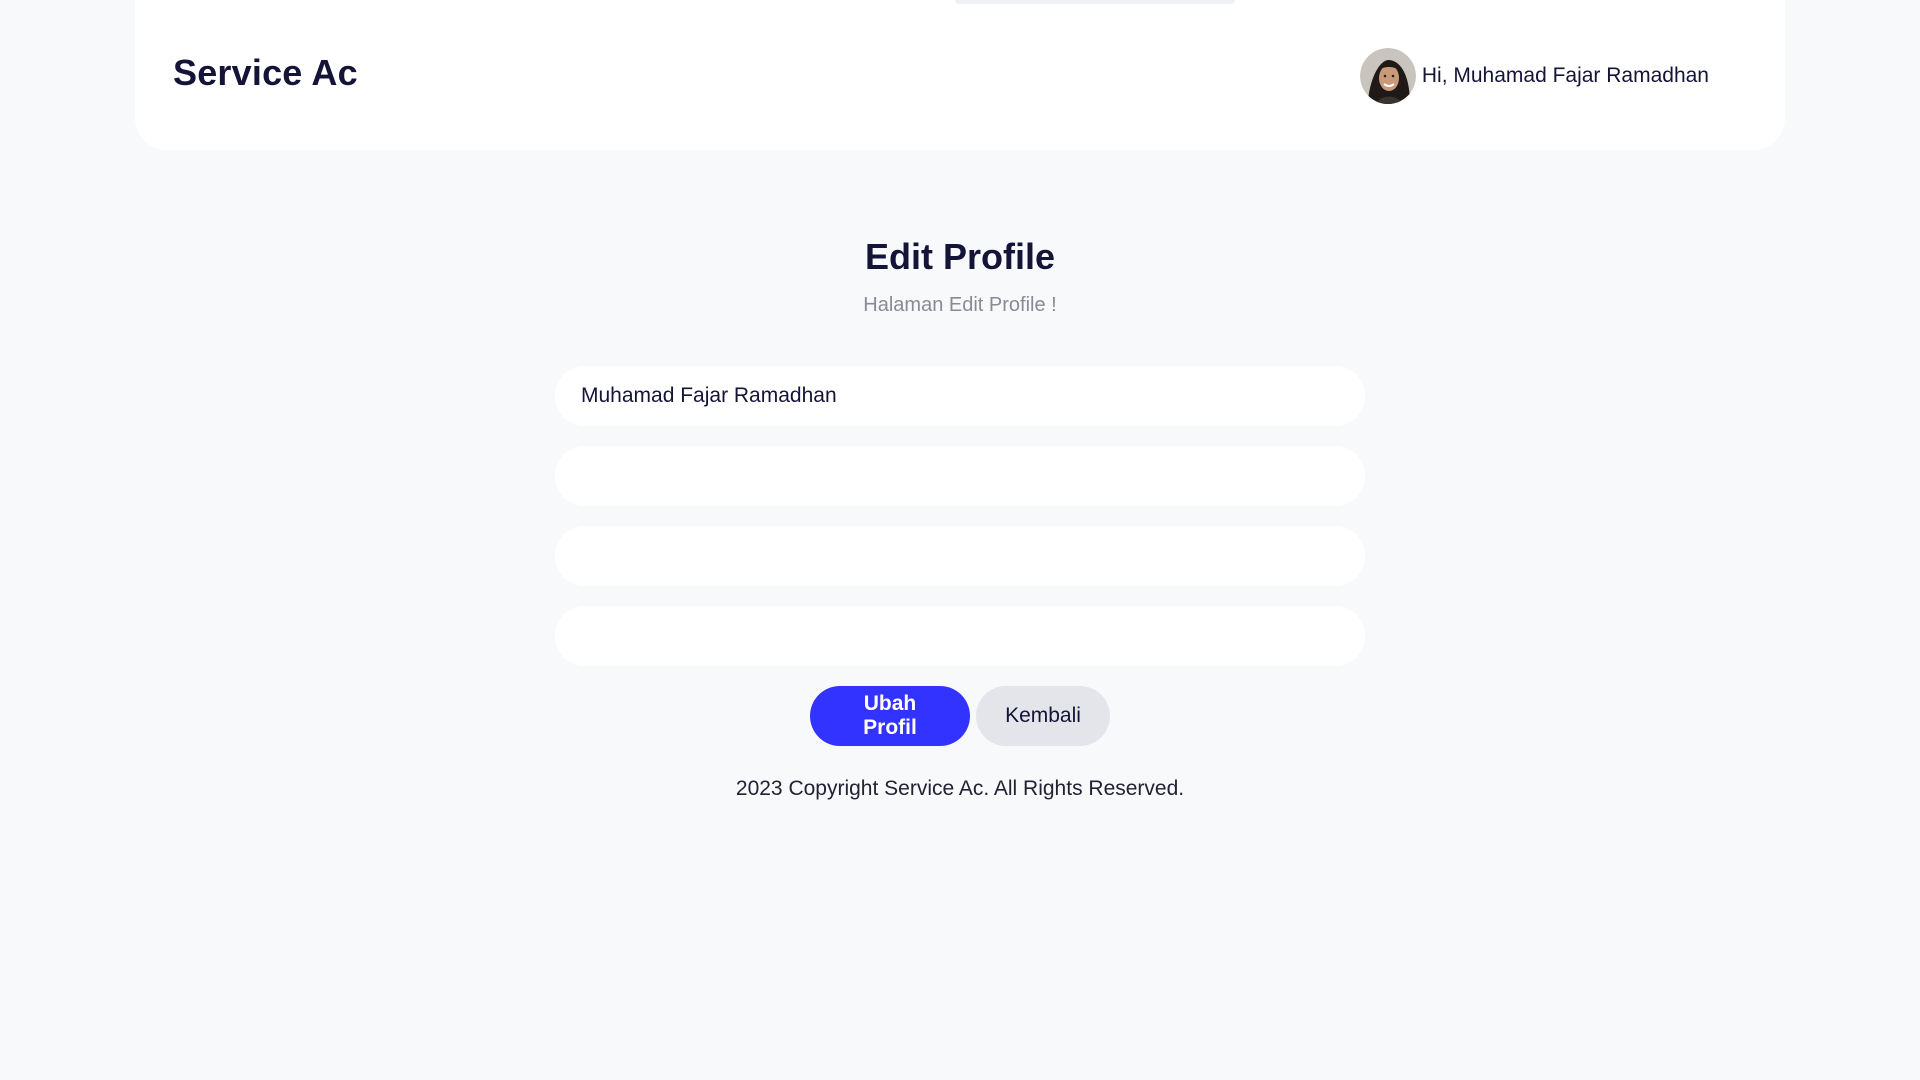  I want to click on user-avatar-icon, so click(1387, 76).